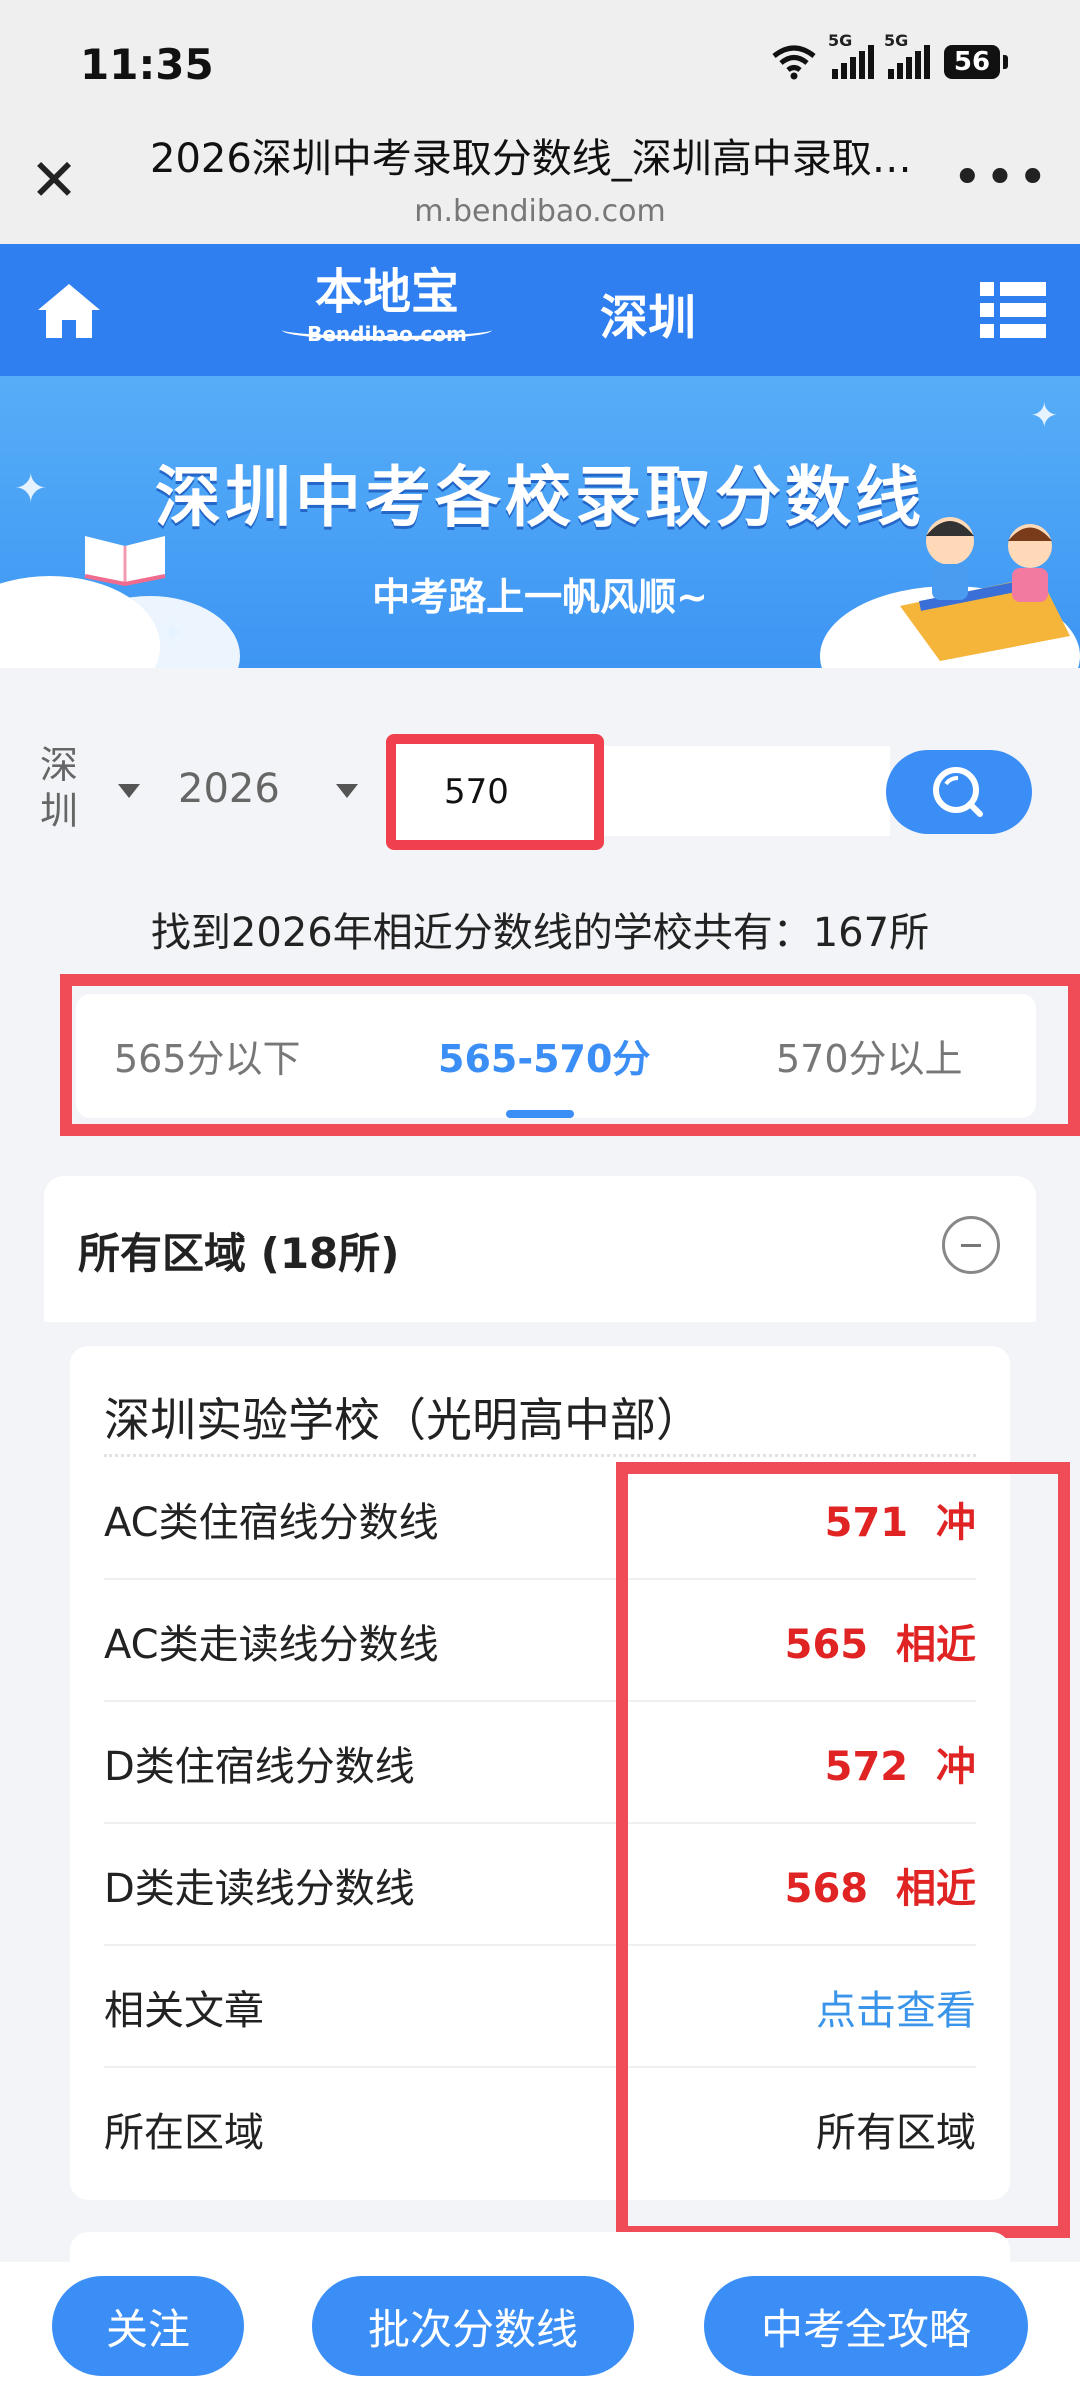 This screenshot has height=2392, width=1080. I want to click on year-dropdown-arrow-icon, so click(347, 791).